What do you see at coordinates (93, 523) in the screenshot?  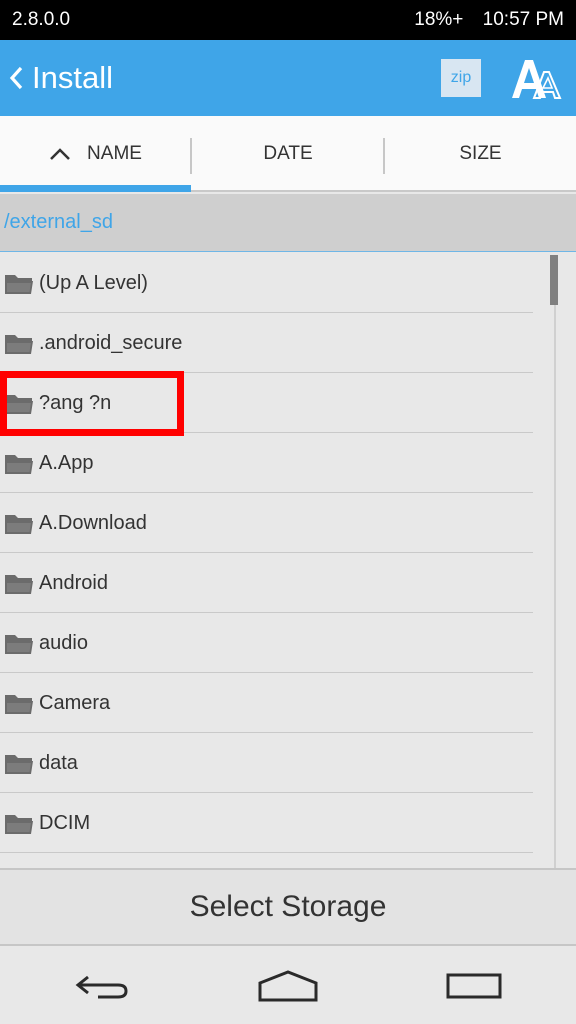 I see `file-name: A.Download` at bounding box center [93, 523].